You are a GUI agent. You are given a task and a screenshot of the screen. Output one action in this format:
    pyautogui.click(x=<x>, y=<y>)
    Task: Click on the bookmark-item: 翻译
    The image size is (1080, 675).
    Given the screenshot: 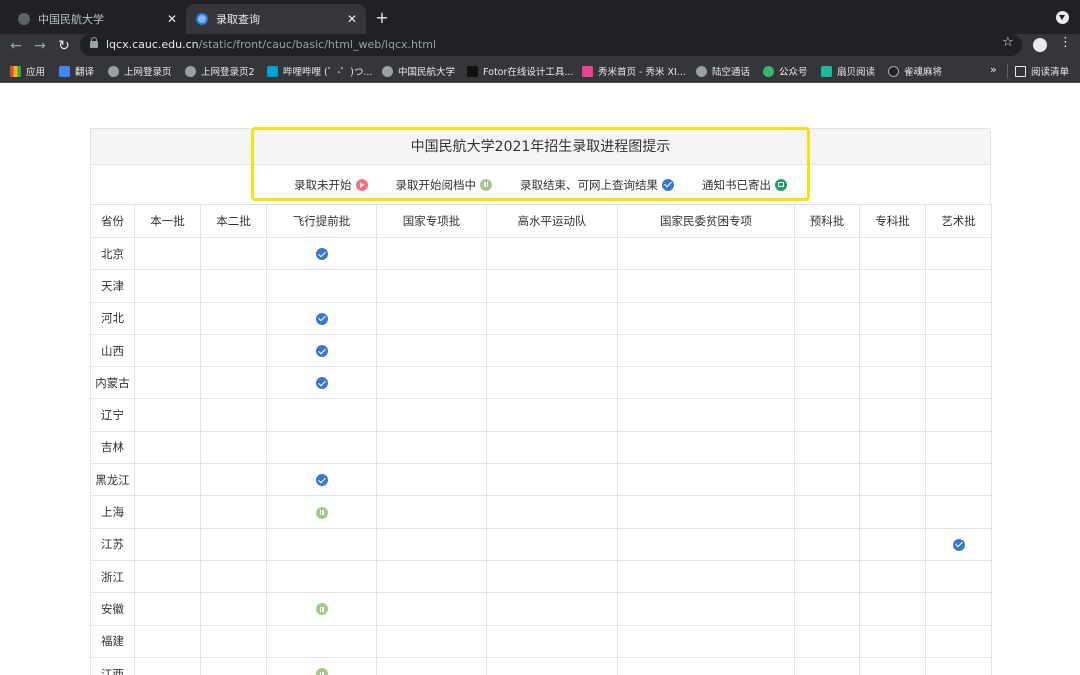 What is the action you would take?
    pyautogui.click(x=76, y=71)
    